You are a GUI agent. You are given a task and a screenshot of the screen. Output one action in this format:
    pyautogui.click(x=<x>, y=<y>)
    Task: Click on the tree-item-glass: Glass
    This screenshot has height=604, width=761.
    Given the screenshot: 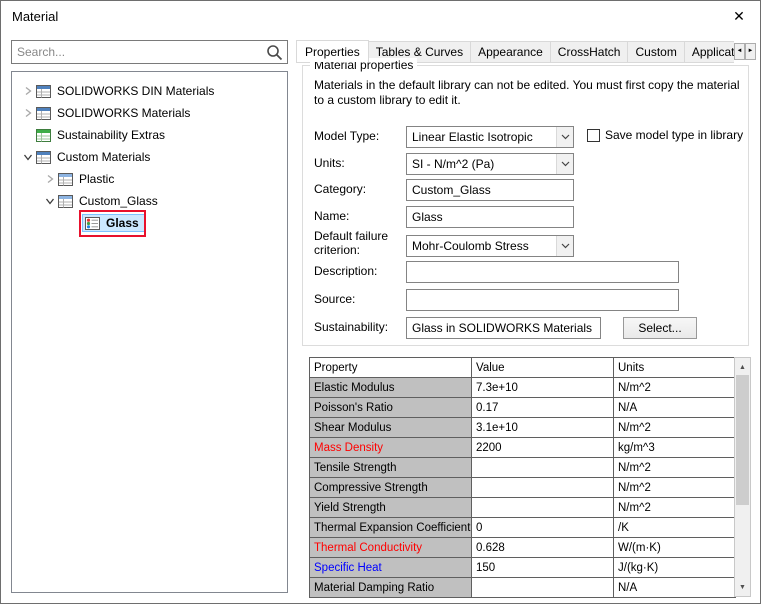 What is the action you would take?
    pyautogui.click(x=149, y=223)
    